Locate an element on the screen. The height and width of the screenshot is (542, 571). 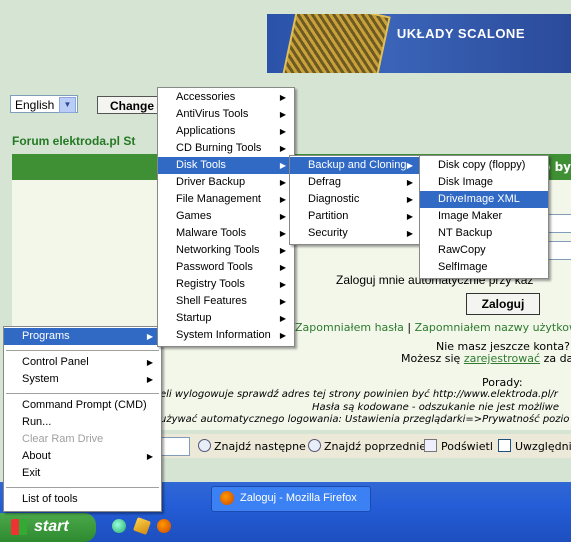
find-input is located at coordinates (174, 446).